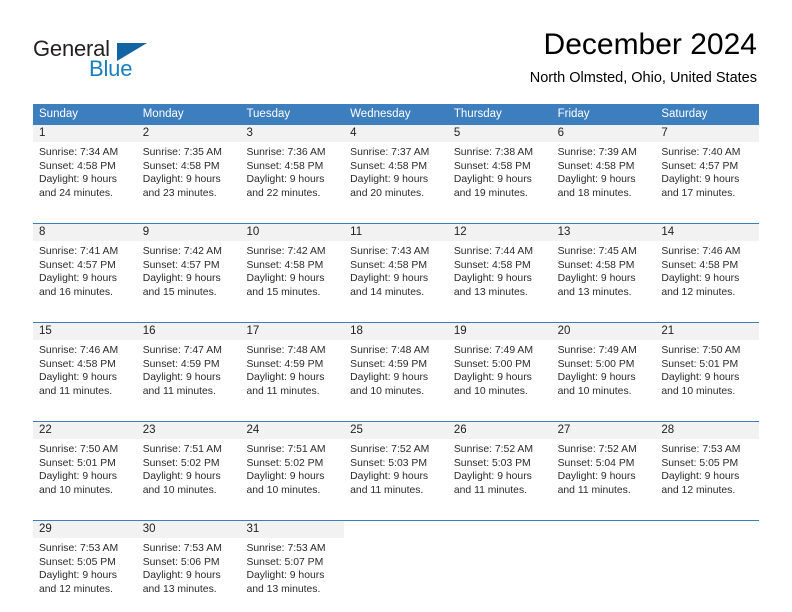 The height and width of the screenshot is (612, 792). I want to click on day-number: 22, so click(85, 430).